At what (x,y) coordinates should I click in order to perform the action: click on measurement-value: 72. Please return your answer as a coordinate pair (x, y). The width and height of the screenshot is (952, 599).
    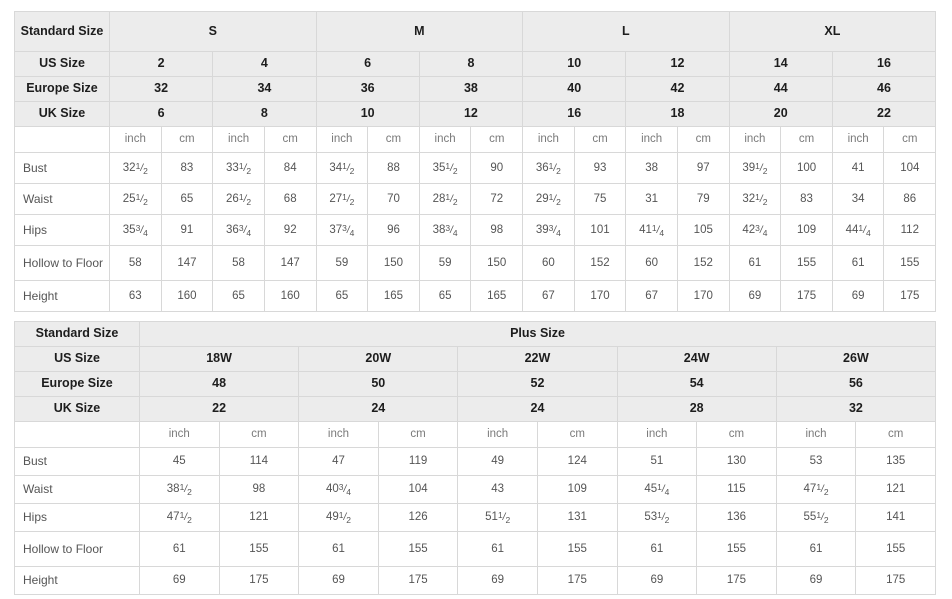
    Looking at the image, I should click on (496, 199).